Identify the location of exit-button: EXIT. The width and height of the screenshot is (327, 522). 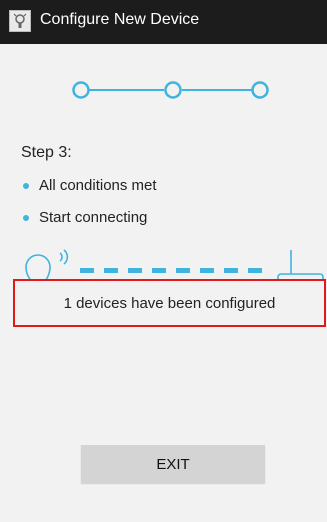
(173, 464).